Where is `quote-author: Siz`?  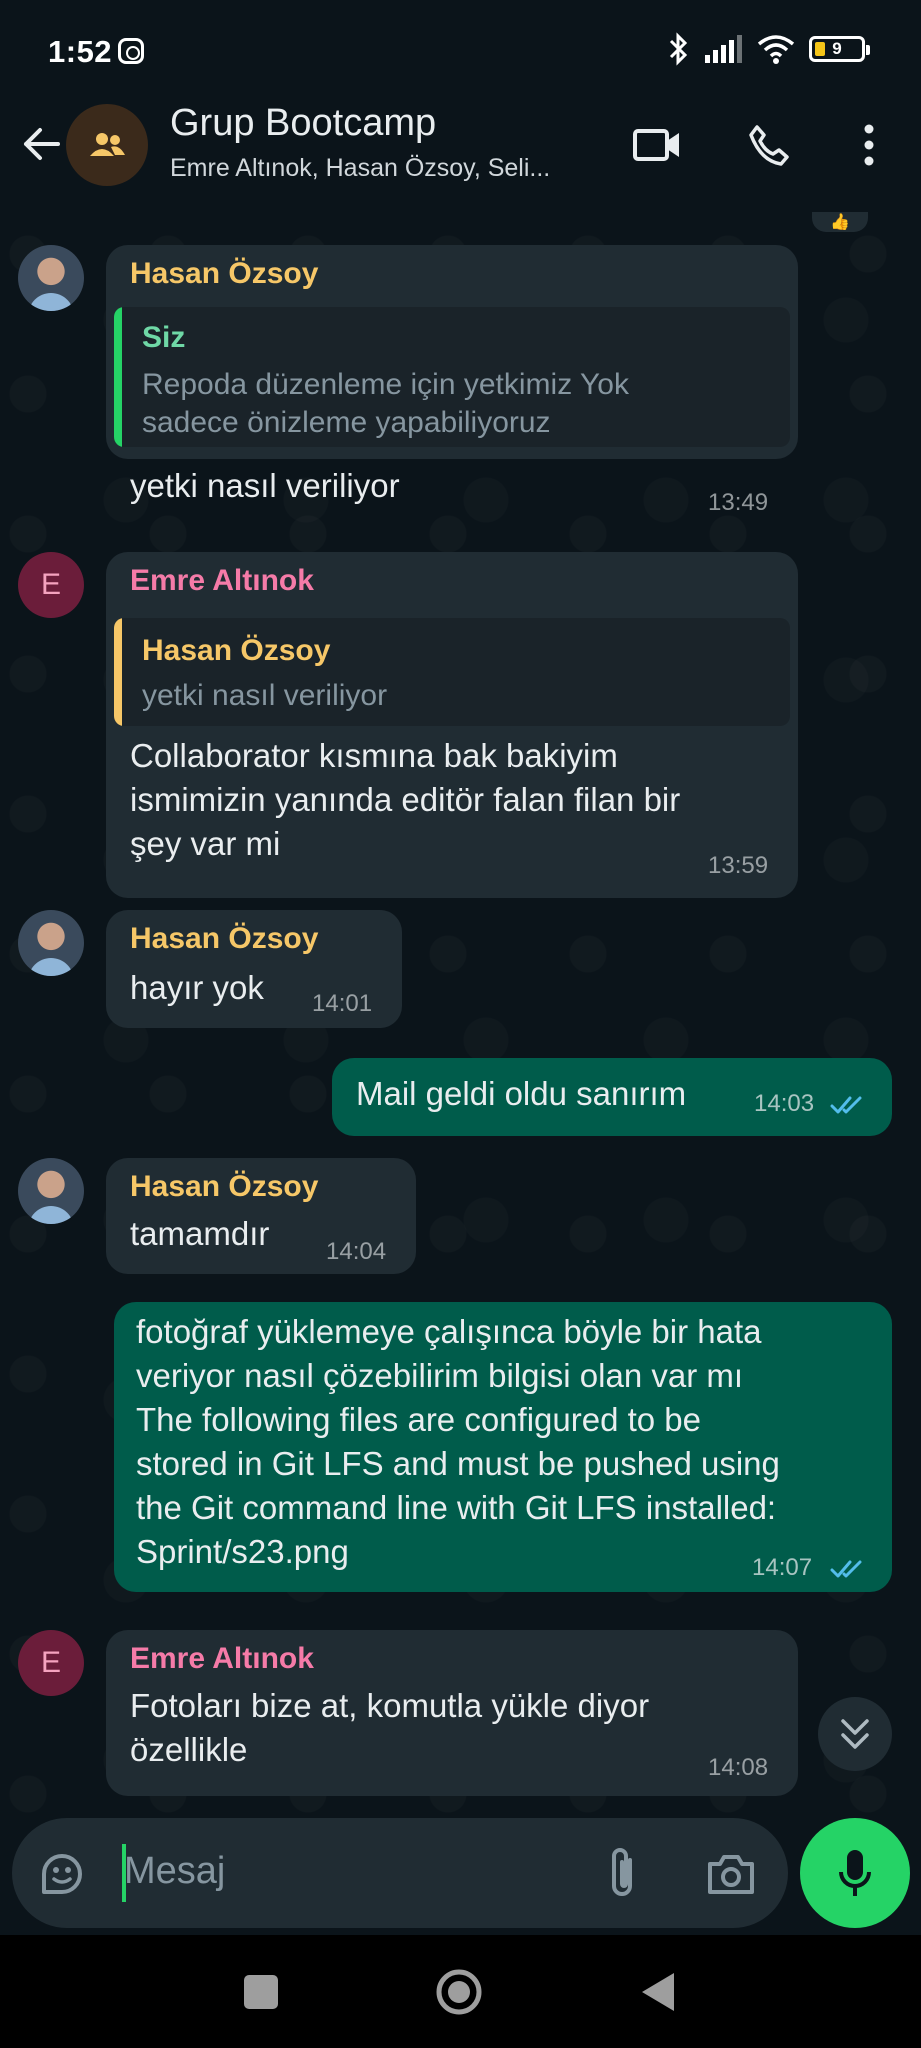 quote-author: Siz is located at coordinates (164, 337).